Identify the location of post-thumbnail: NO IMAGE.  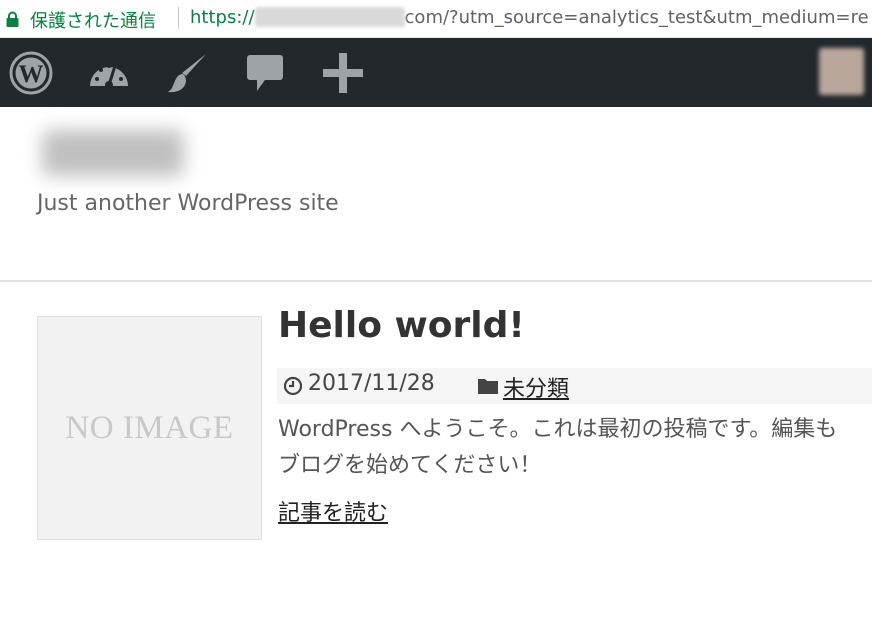
(149, 428).